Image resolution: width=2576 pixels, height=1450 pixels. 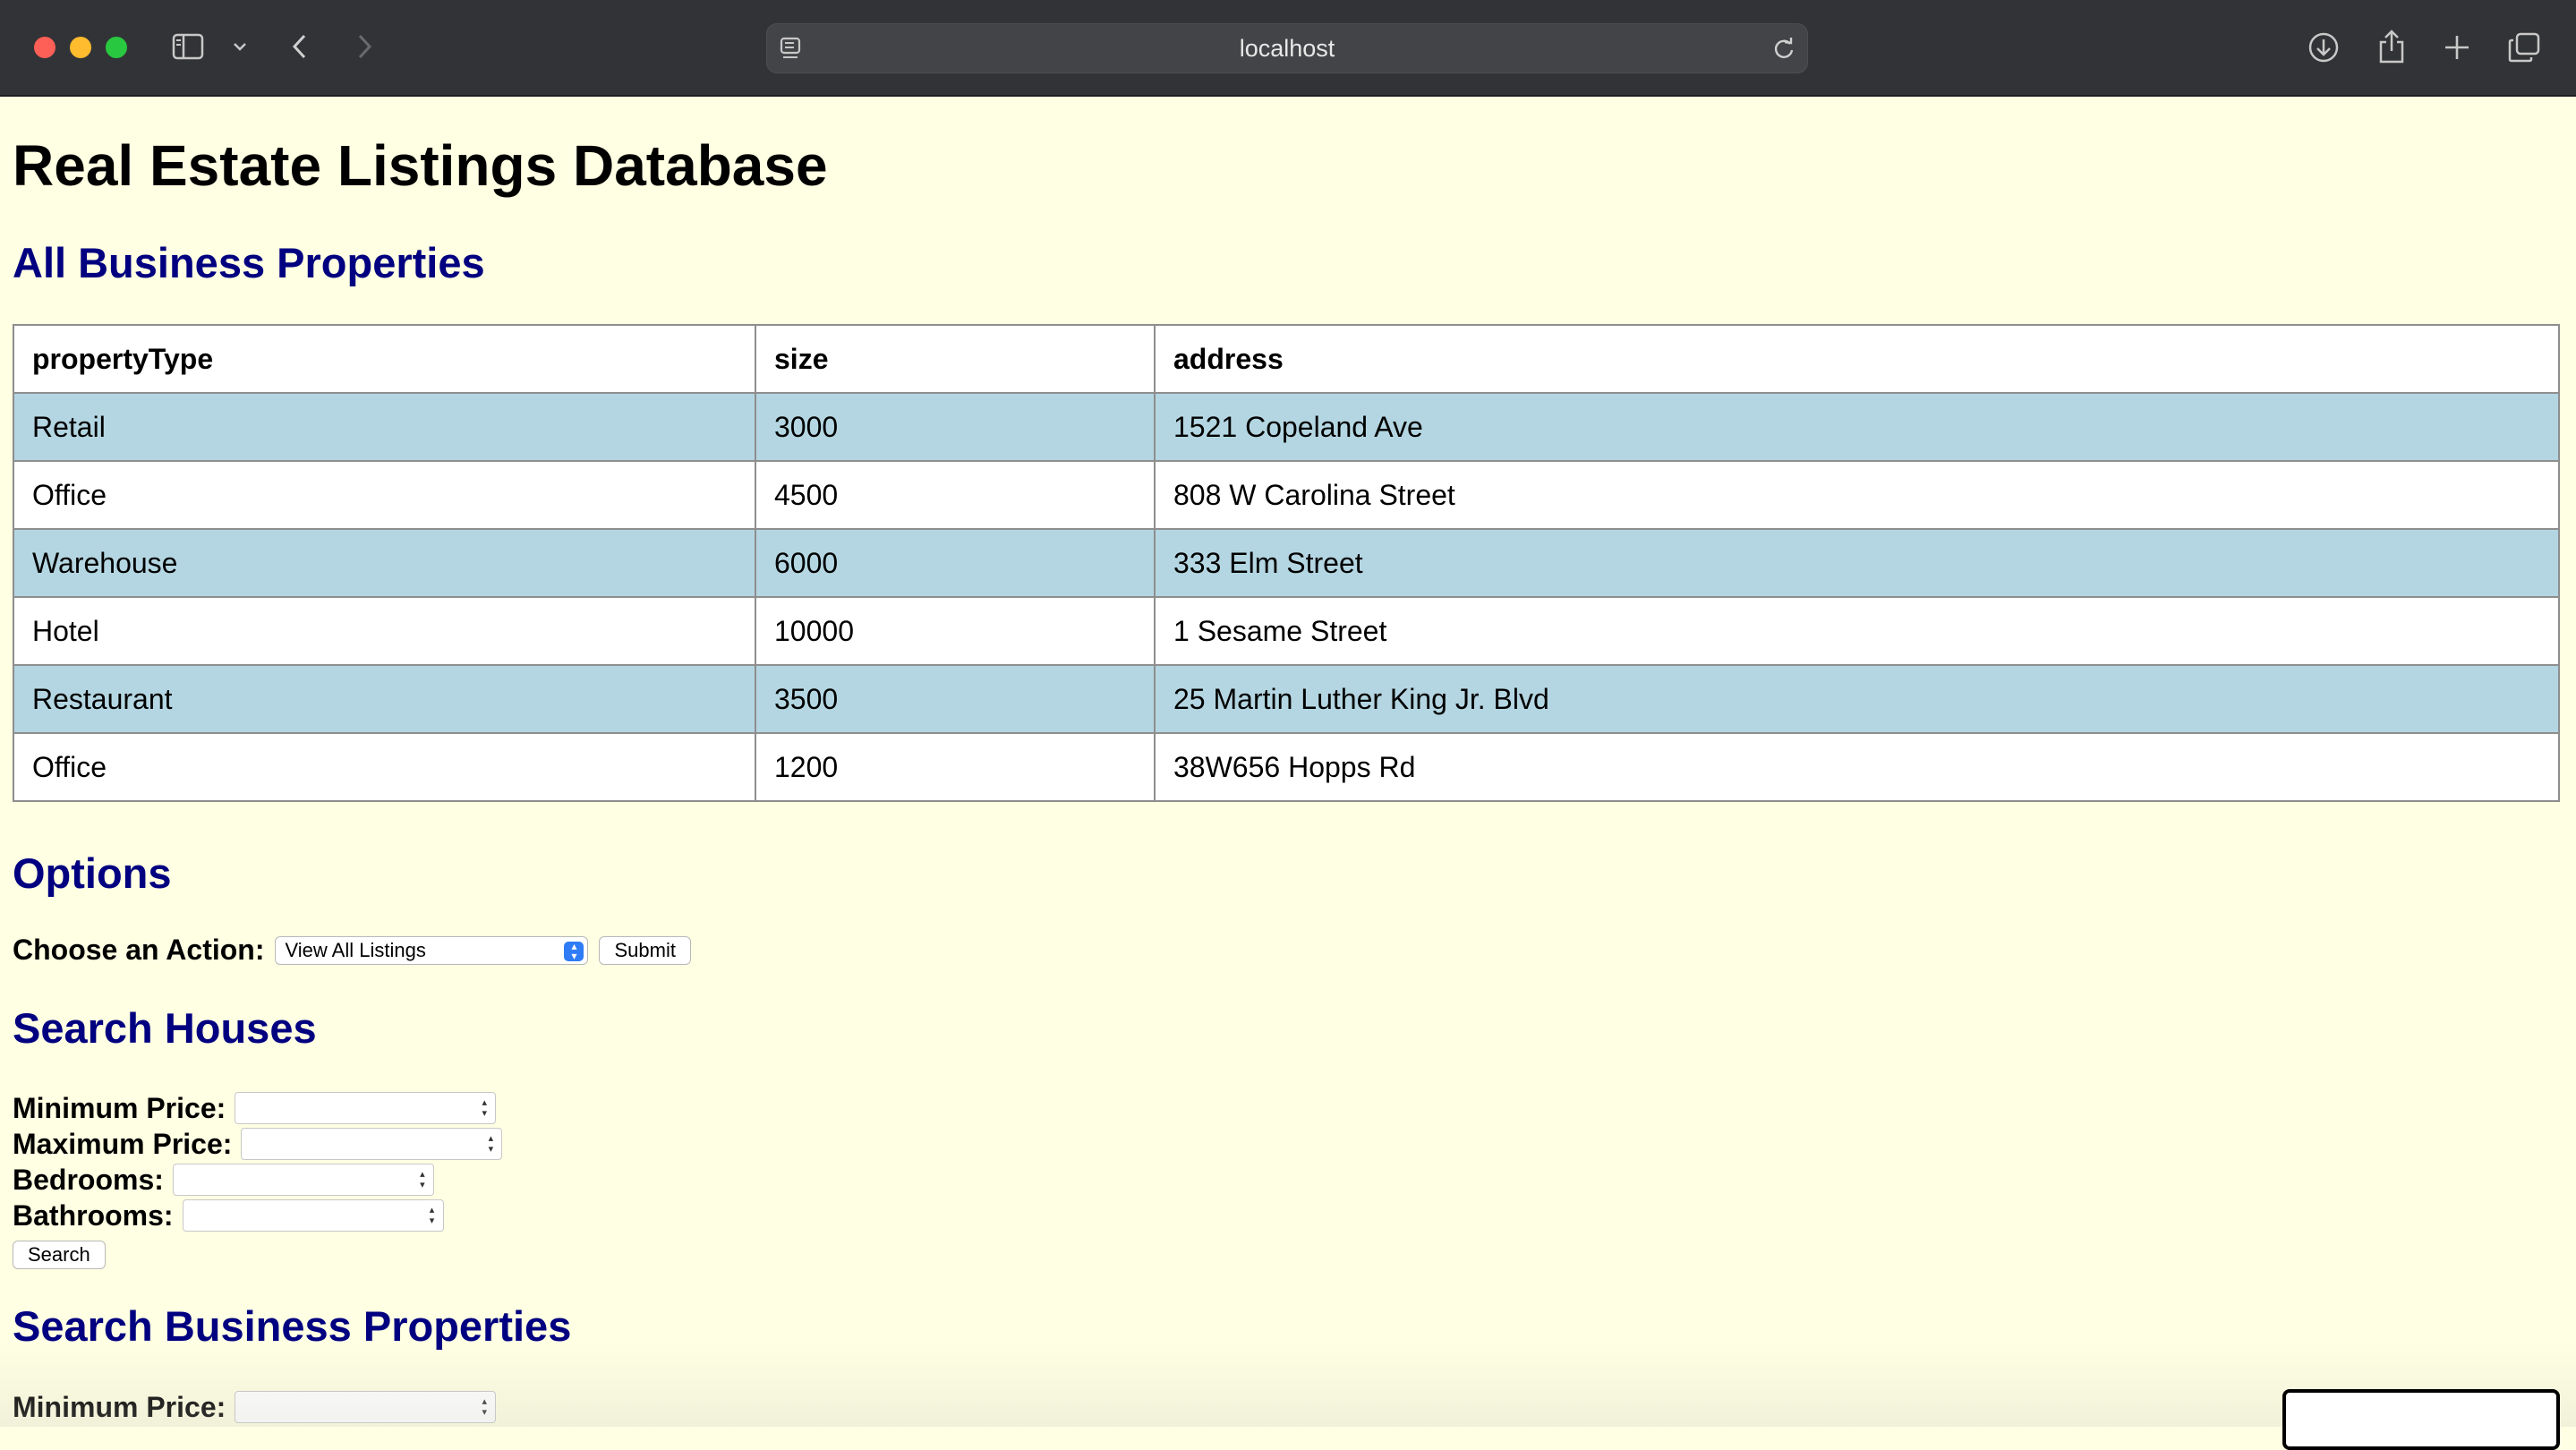 I want to click on action-label: Choose an Action:, so click(x=139, y=950).